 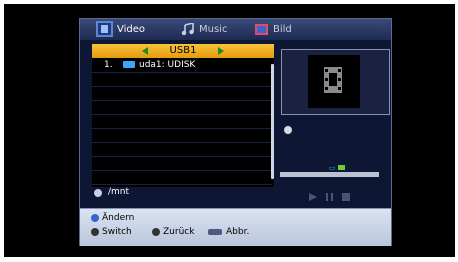 I want to click on device-status-icon: ▭, so click(x=332, y=168).